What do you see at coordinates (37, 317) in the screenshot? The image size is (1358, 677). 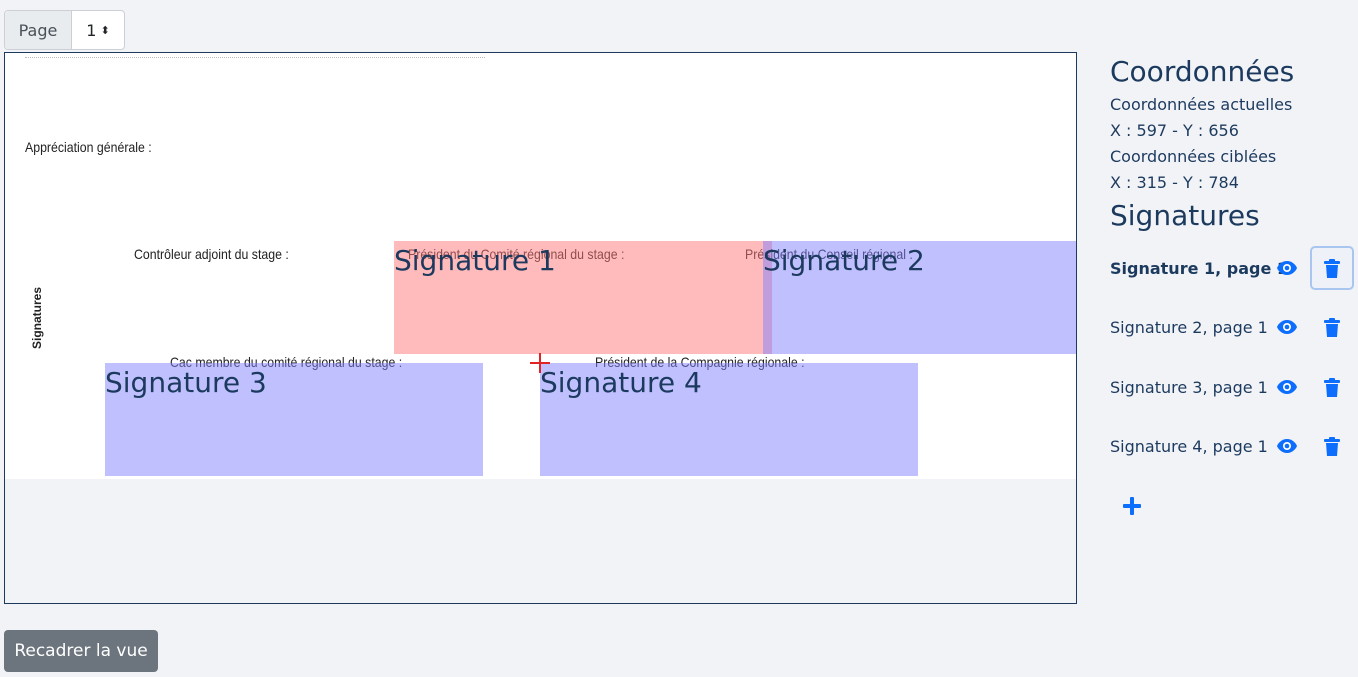 I see `signatures-vertical-label: Signatures` at bounding box center [37, 317].